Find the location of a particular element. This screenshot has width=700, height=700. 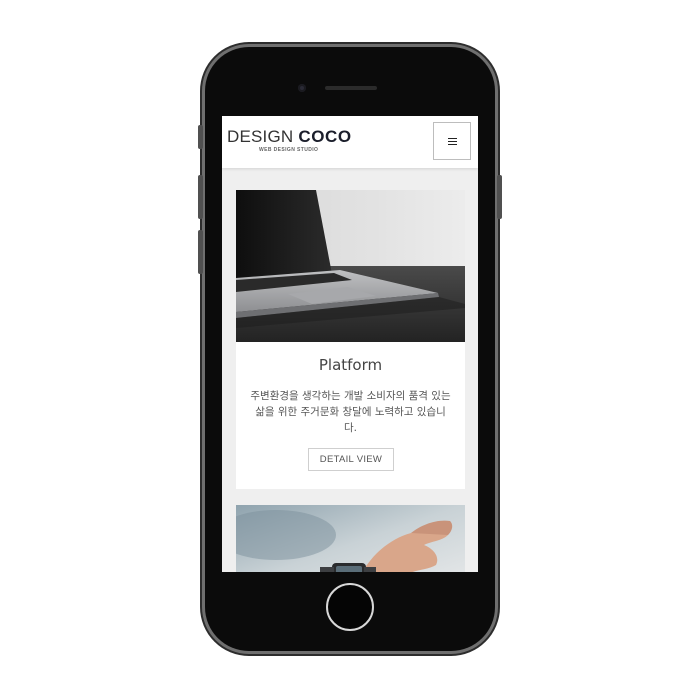

logo-text-bold: COCO is located at coordinates (325, 136).